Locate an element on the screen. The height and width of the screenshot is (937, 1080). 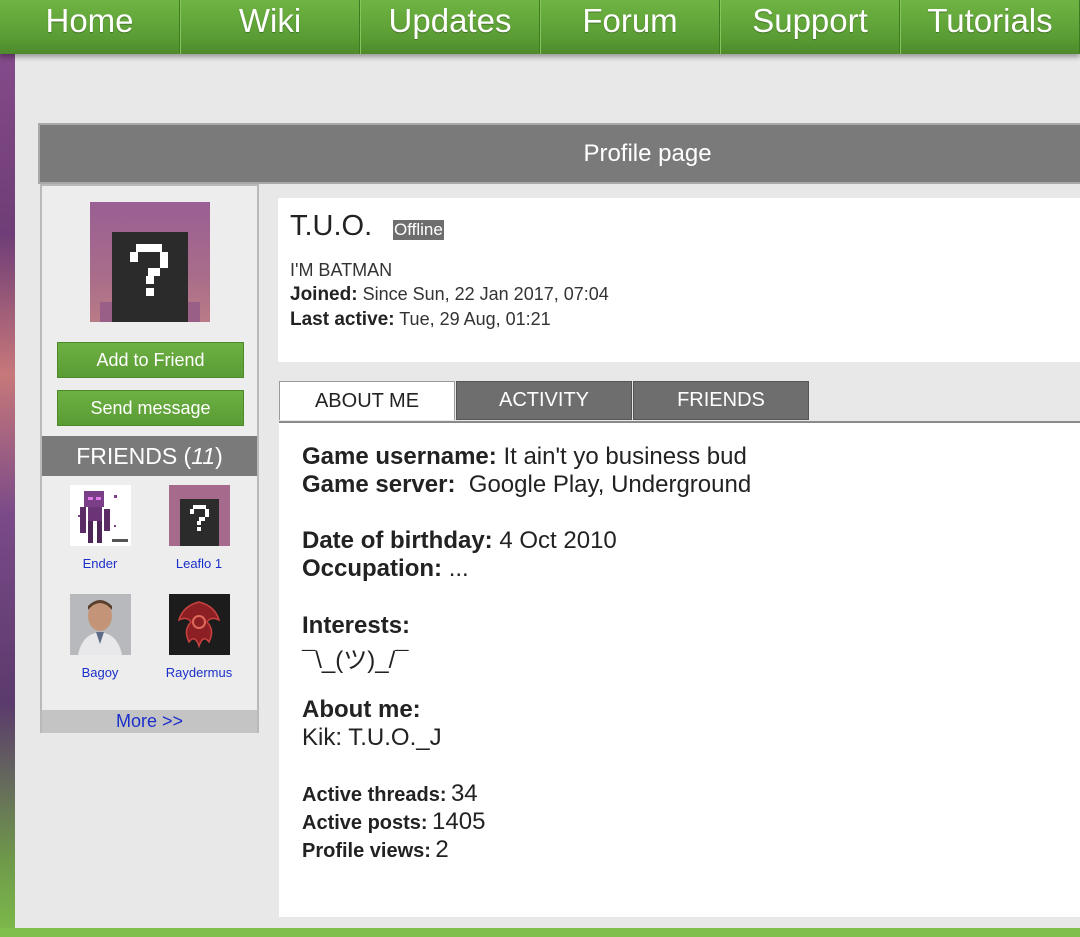
friends-header: FRIENDS (11) is located at coordinates (149, 456).